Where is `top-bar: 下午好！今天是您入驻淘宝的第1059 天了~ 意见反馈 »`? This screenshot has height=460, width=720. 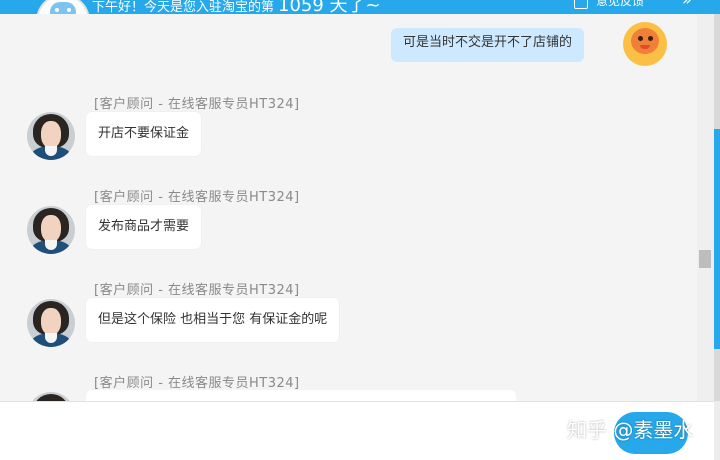 top-bar: 下午好！今天是您入驻淘宝的第1059 天了~ 意见反馈 » is located at coordinates (360, 7).